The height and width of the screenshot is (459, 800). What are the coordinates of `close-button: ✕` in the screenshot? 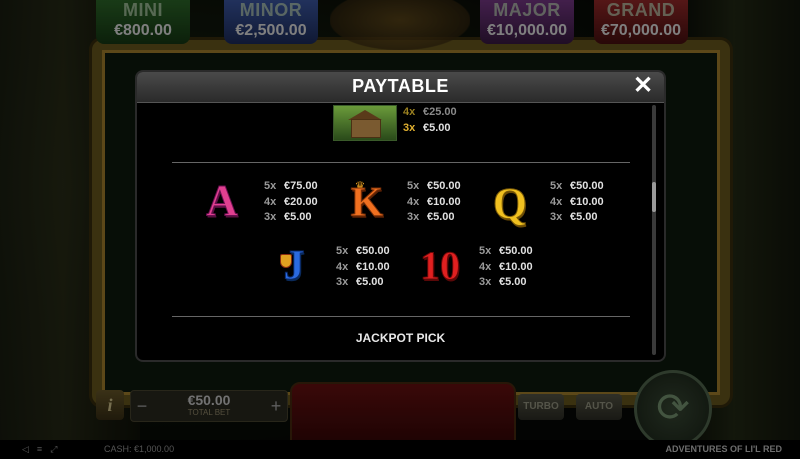 It's located at (643, 86).